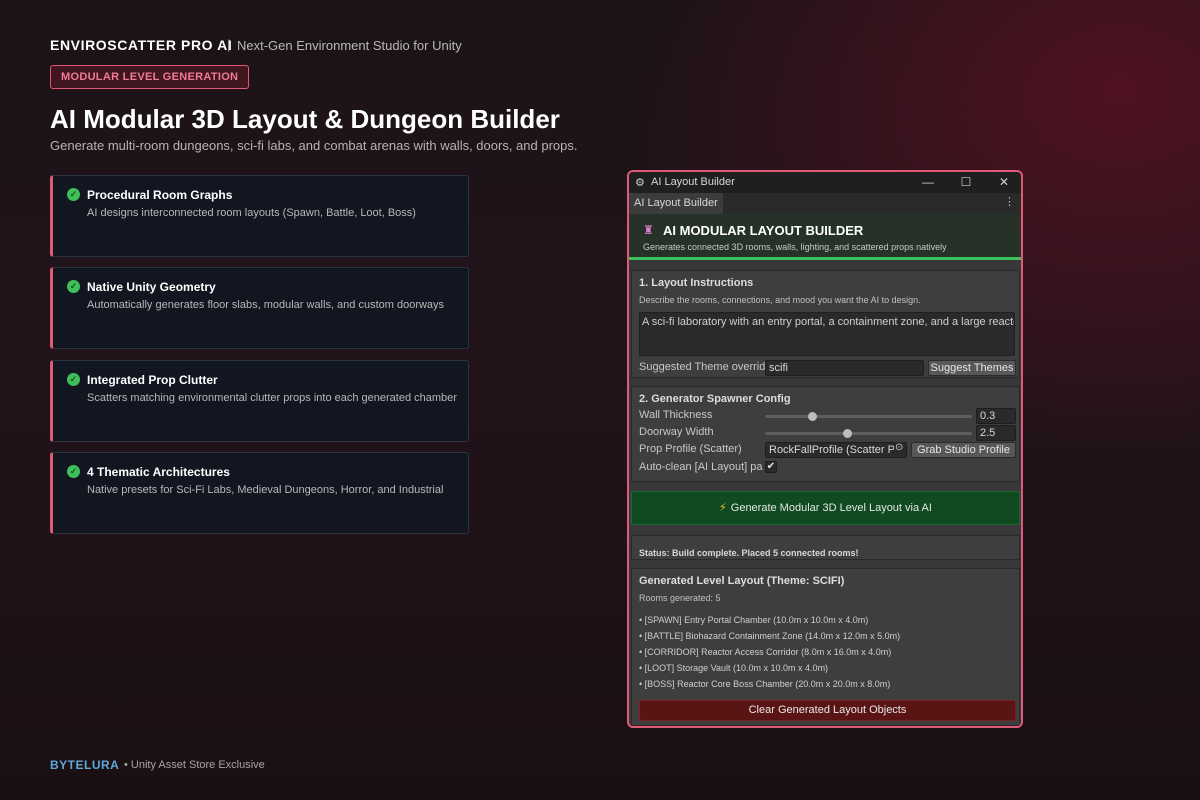 The width and height of the screenshot is (1200, 800). I want to click on prop-profile-field: RockFallProfile (Scatter P, so click(836, 450).